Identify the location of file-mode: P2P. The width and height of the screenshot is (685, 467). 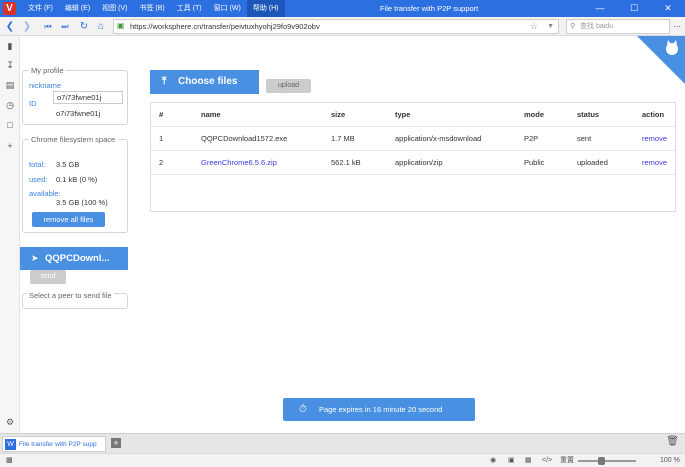
(531, 138).